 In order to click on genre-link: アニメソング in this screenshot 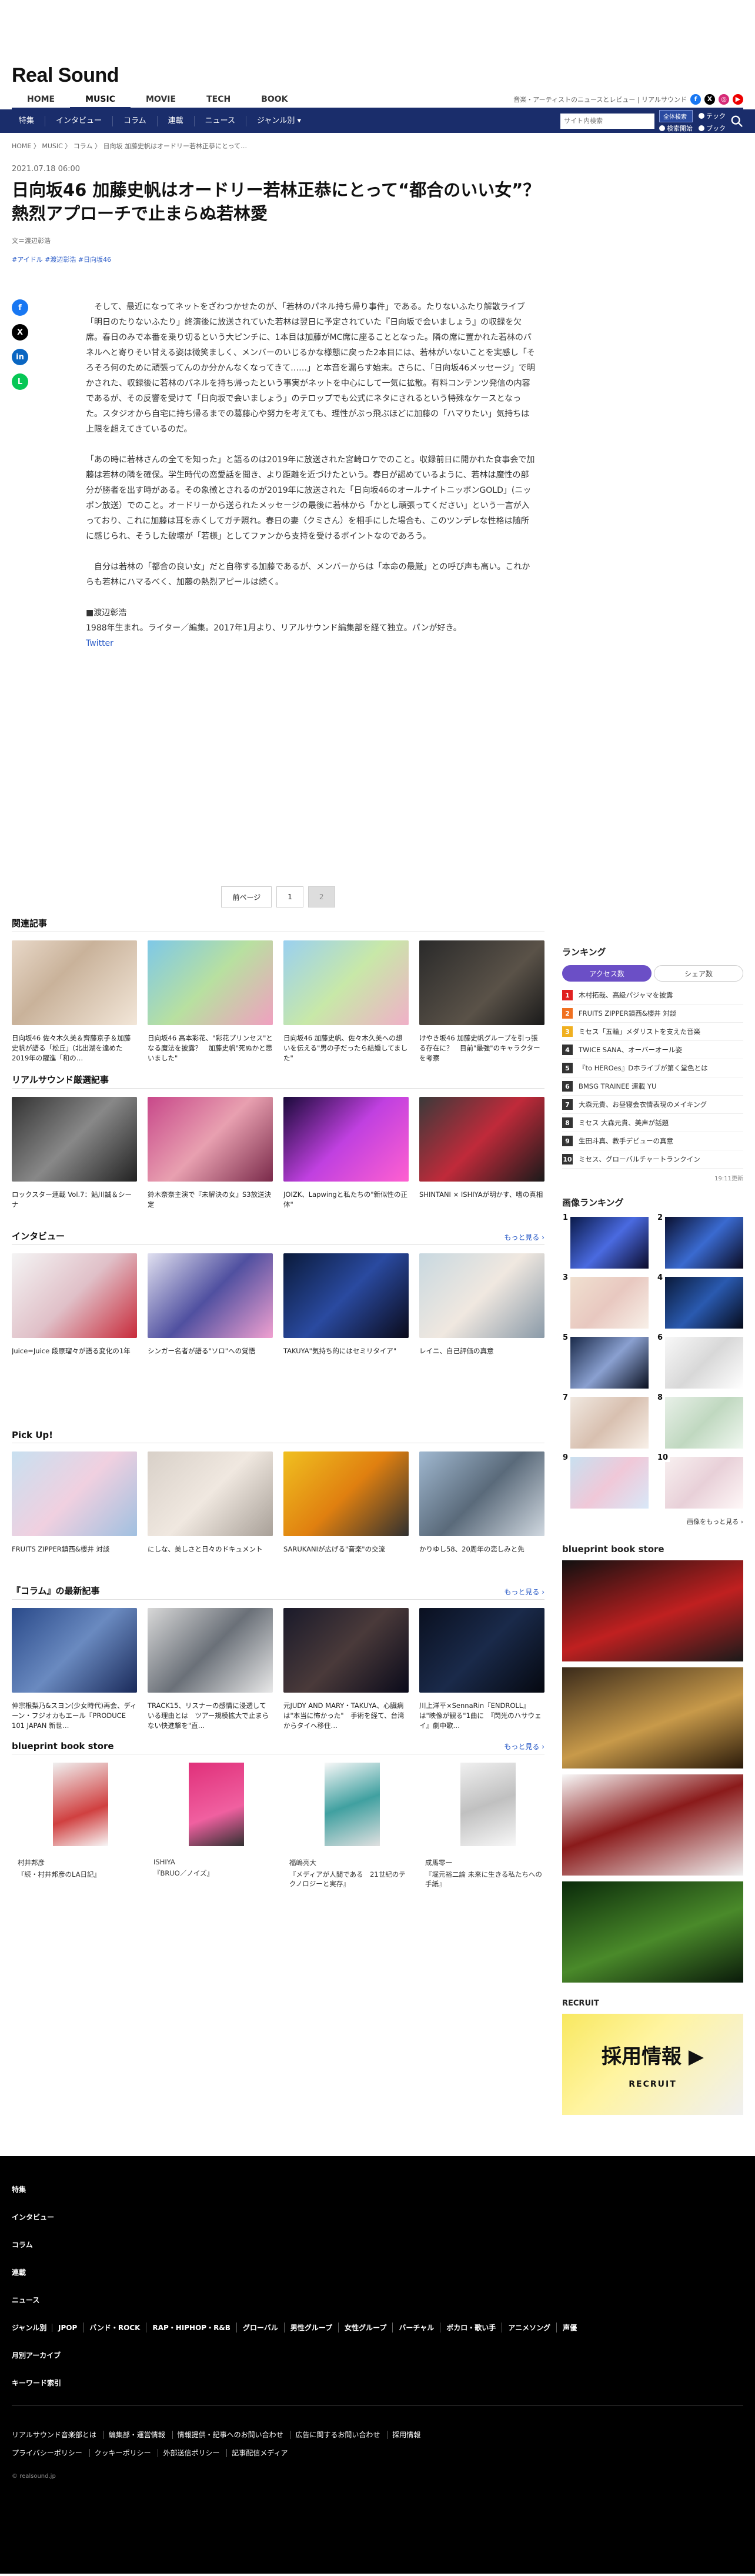, I will do `click(529, 2328)`.